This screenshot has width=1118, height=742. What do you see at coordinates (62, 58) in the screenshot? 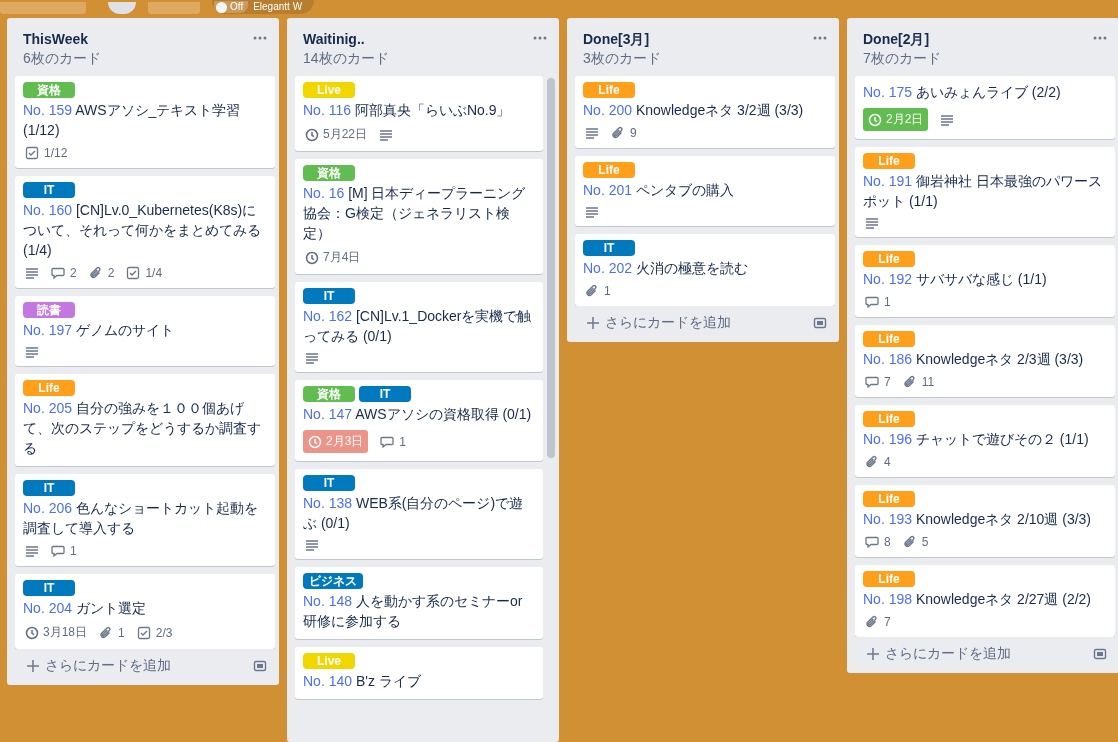
I see `card-count: 6枚のカード` at bounding box center [62, 58].